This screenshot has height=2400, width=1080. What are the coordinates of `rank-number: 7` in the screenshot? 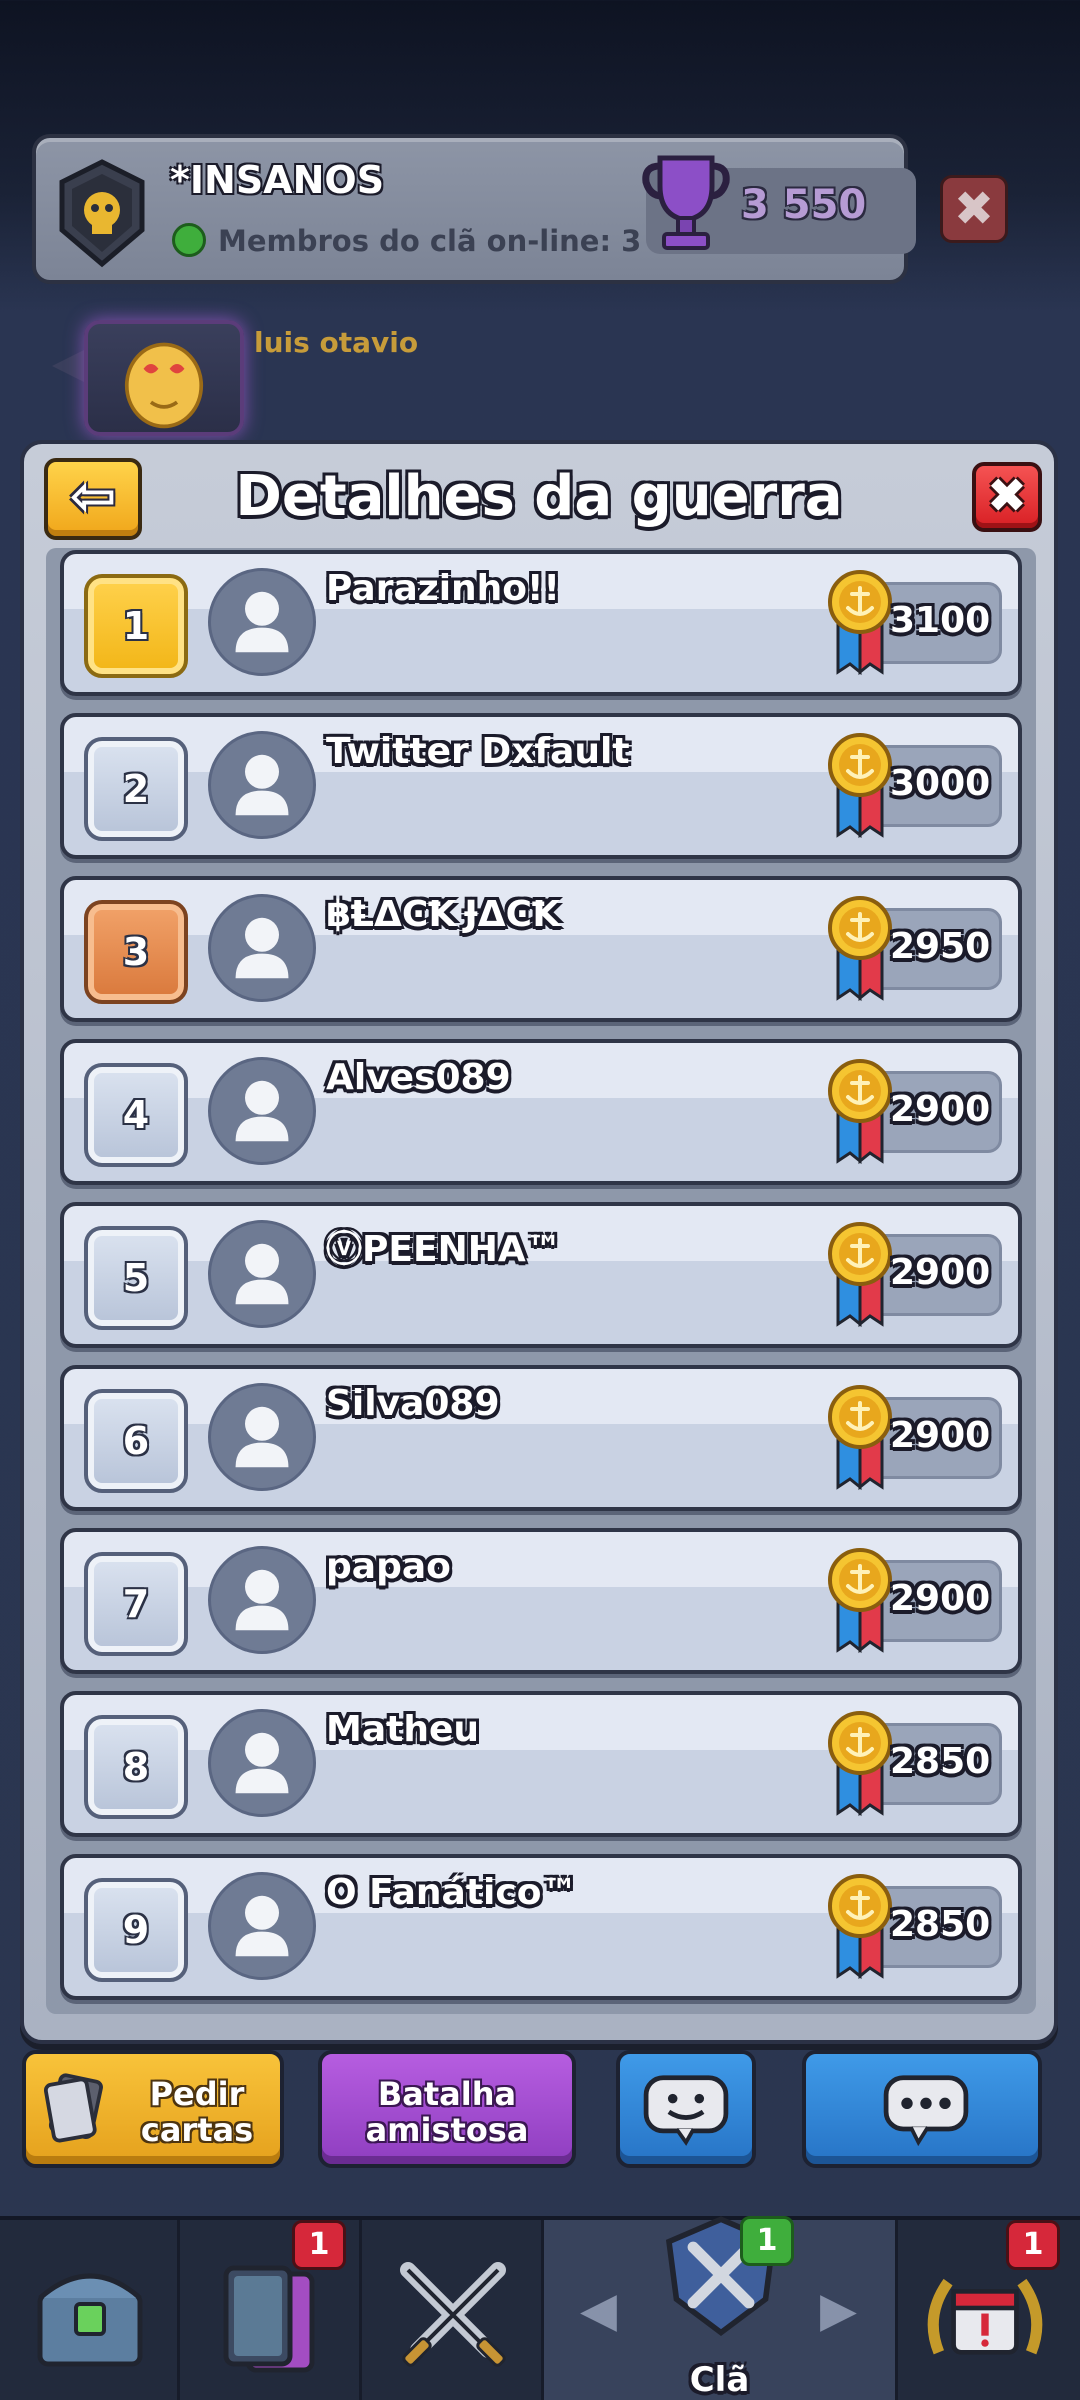 It's located at (136, 1604).